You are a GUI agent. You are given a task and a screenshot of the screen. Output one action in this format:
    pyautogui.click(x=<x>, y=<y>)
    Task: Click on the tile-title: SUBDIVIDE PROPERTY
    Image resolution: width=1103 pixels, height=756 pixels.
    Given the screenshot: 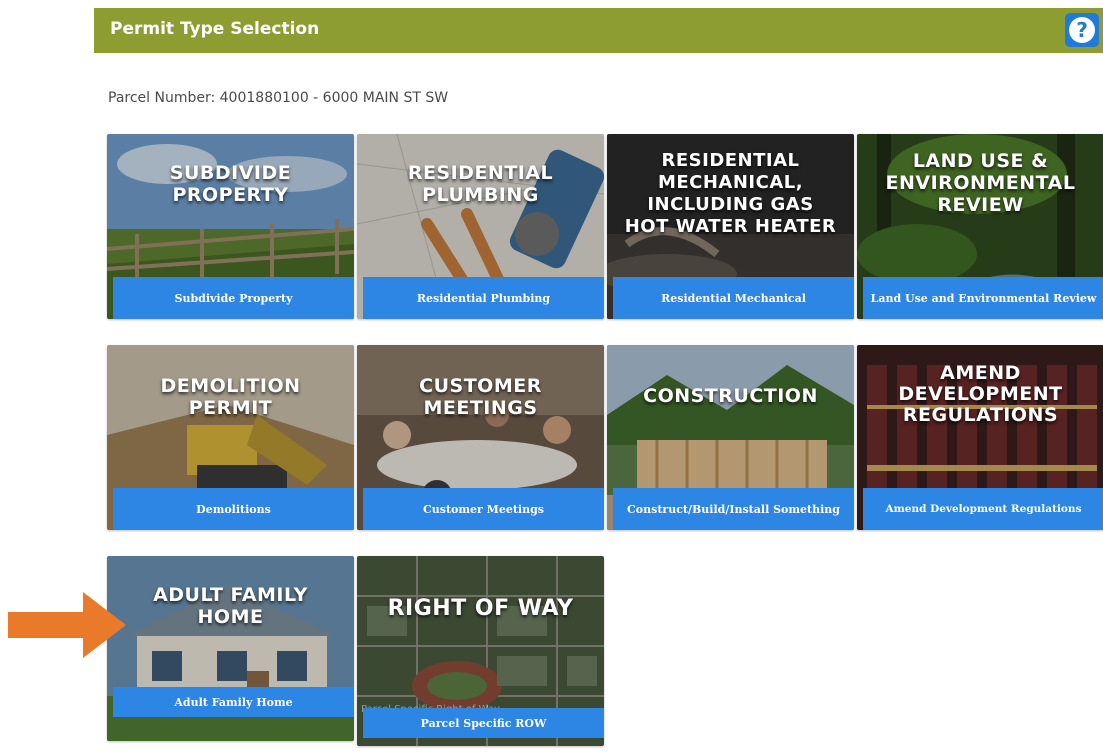 What is the action you would take?
    pyautogui.click(x=230, y=184)
    